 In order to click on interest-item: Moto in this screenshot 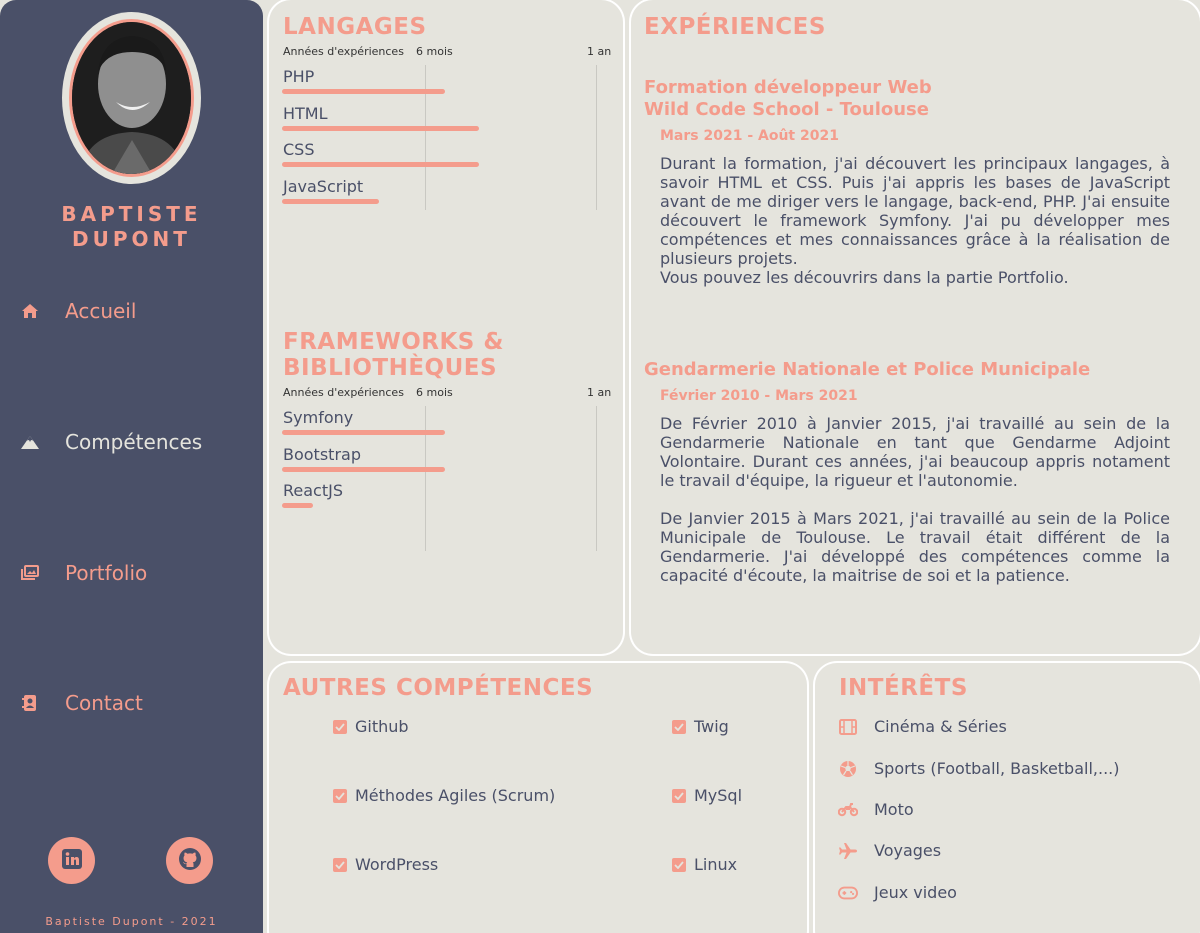, I will do `click(876, 809)`.